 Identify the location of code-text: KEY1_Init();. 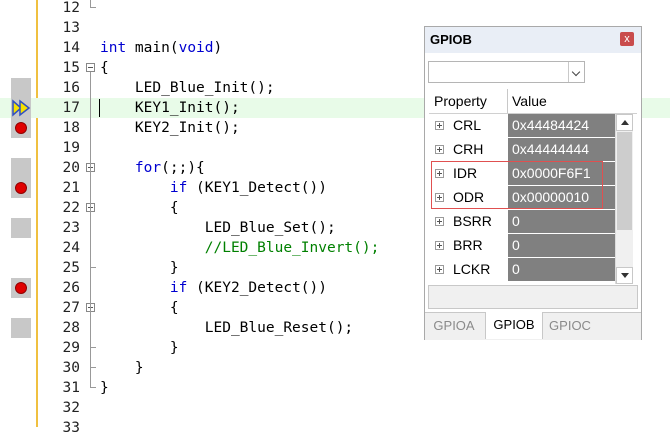
(170, 108).